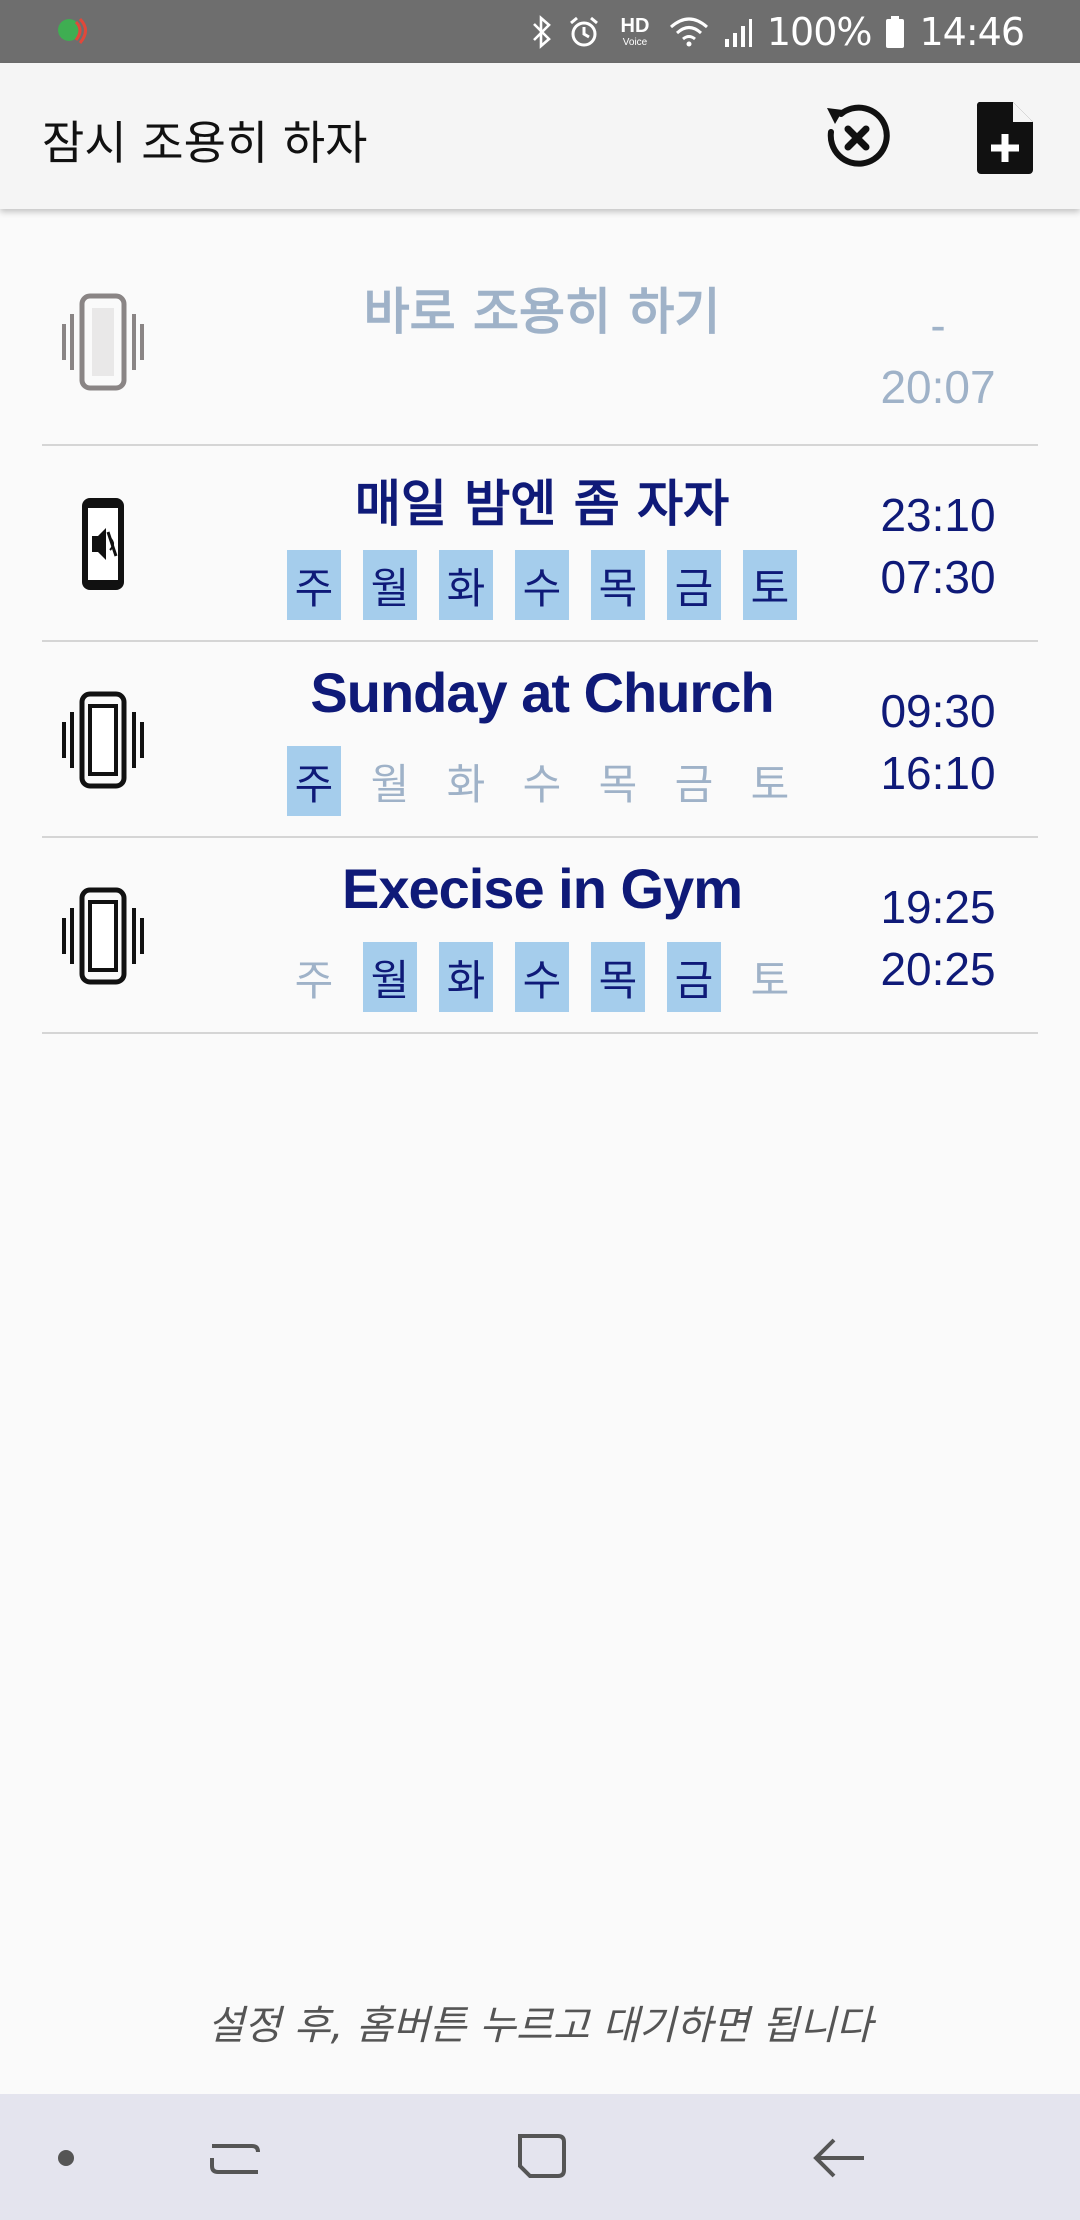 The image size is (1080, 2220). Describe the element at coordinates (583, 31) in the screenshot. I see `alarm-icon` at that location.